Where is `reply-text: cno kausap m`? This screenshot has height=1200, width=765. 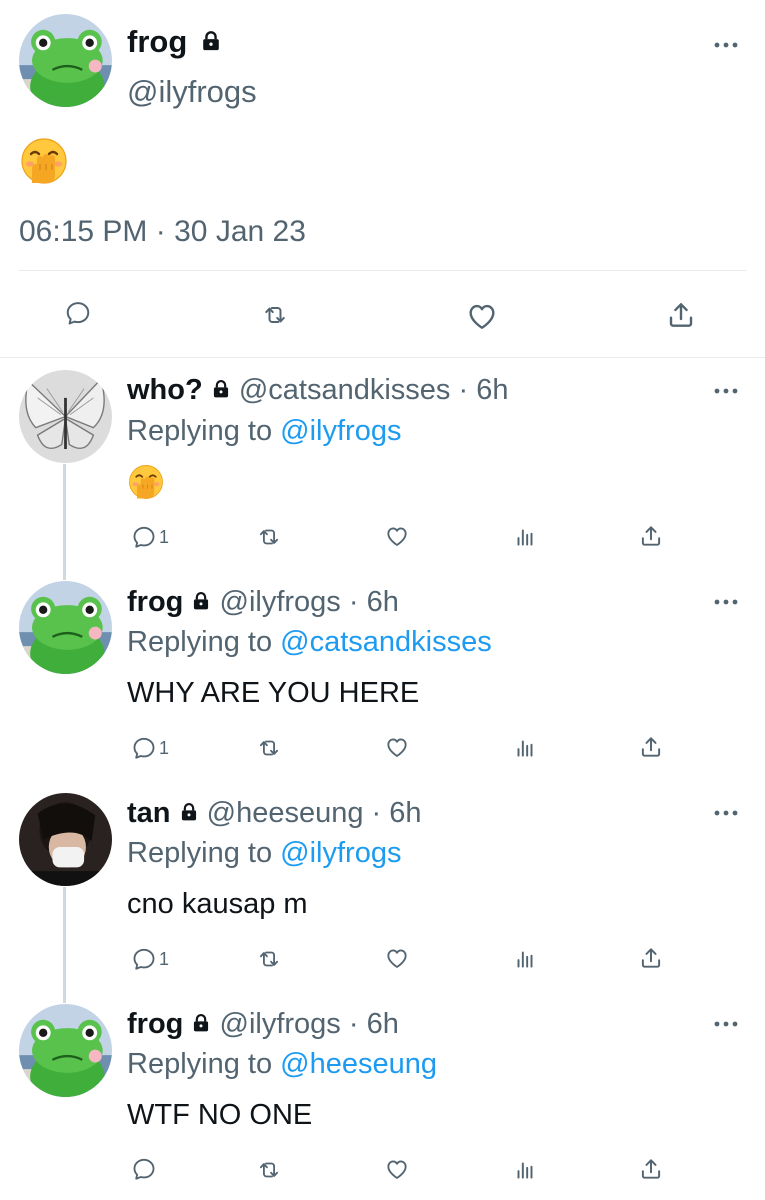 reply-text: cno kausap m is located at coordinates (217, 904).